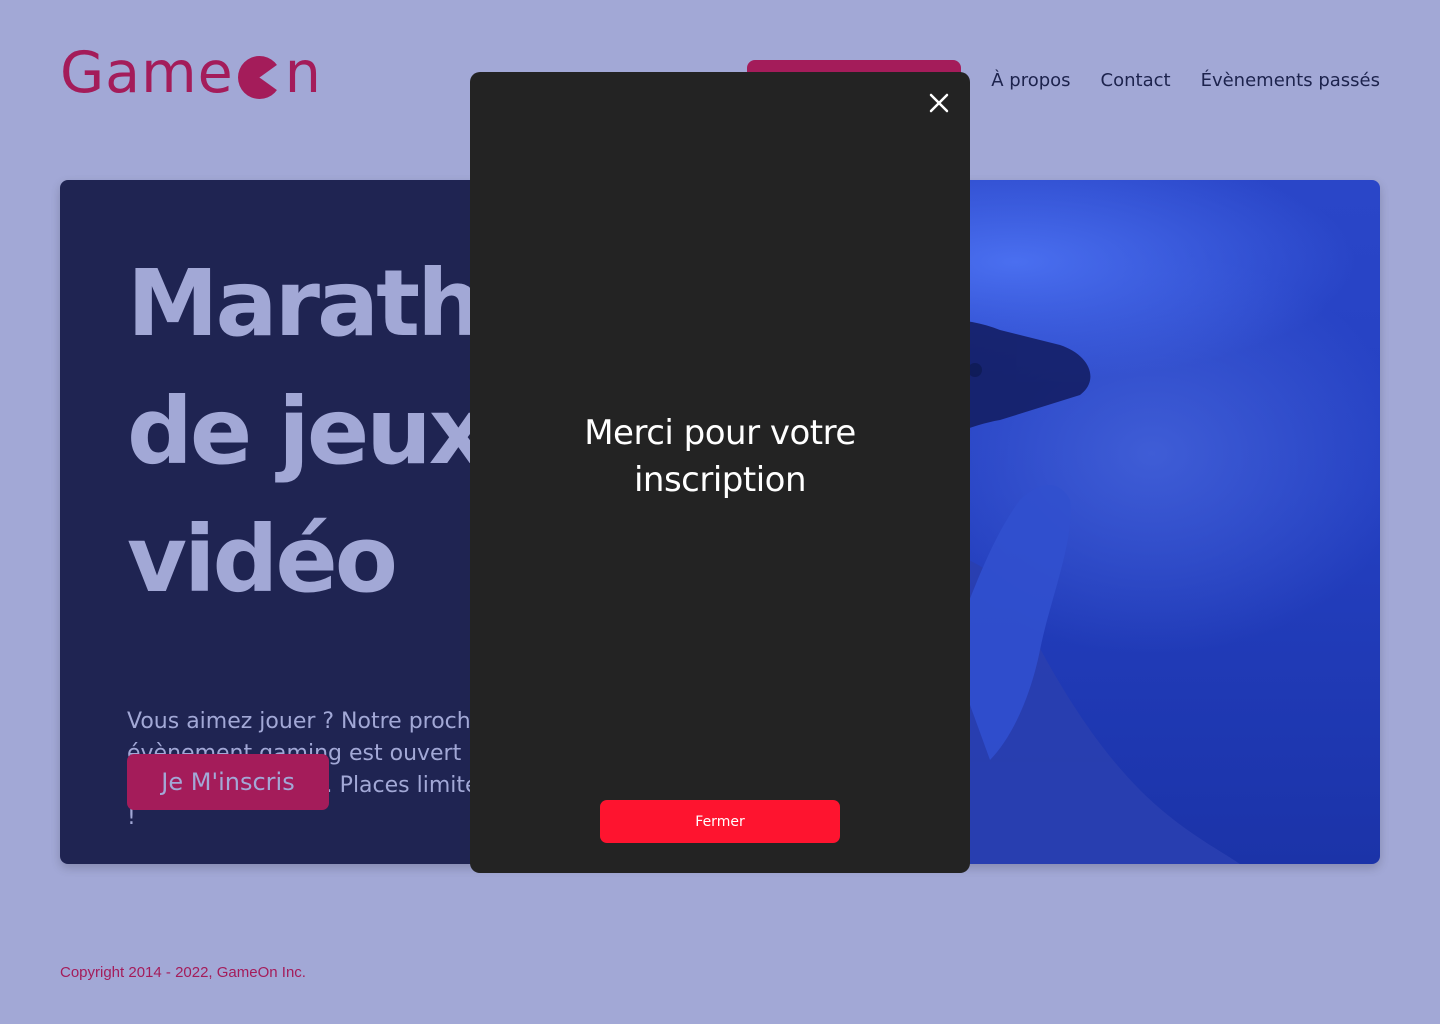 Image resolution: width=1440 pixels, height=1024 pixels. Describe the element at coordinates (939, 103) in the screenshot. I see `close-icon` at that location.